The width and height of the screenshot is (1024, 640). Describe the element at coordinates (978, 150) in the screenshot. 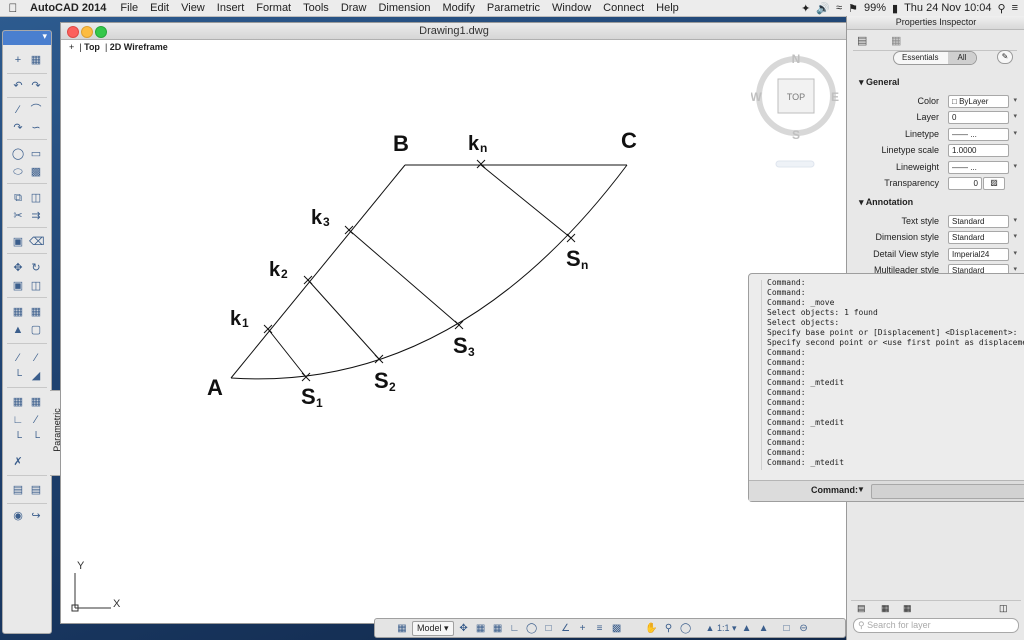

I see `prop-linetype-scale-value: 1.0000` at that location.